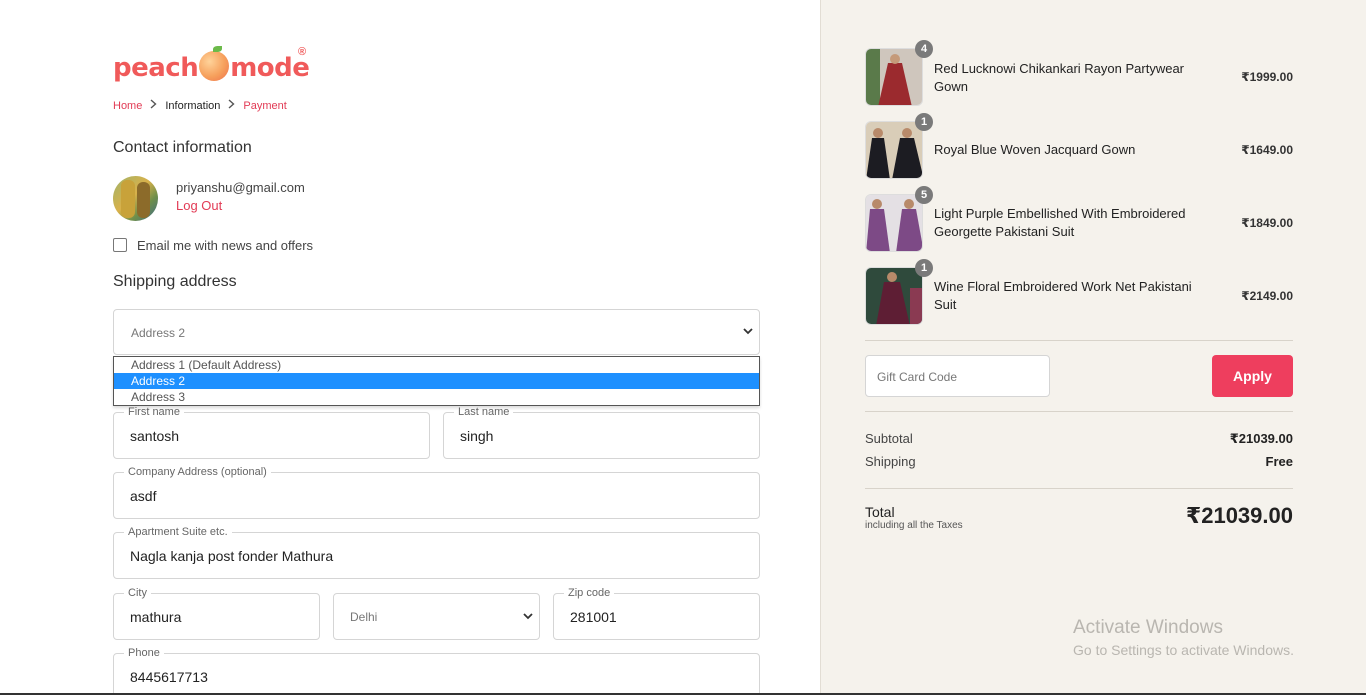  Describe the element at coordinates (484, 412) in the screenshot. I see `last-name-label: Last name` at that location.